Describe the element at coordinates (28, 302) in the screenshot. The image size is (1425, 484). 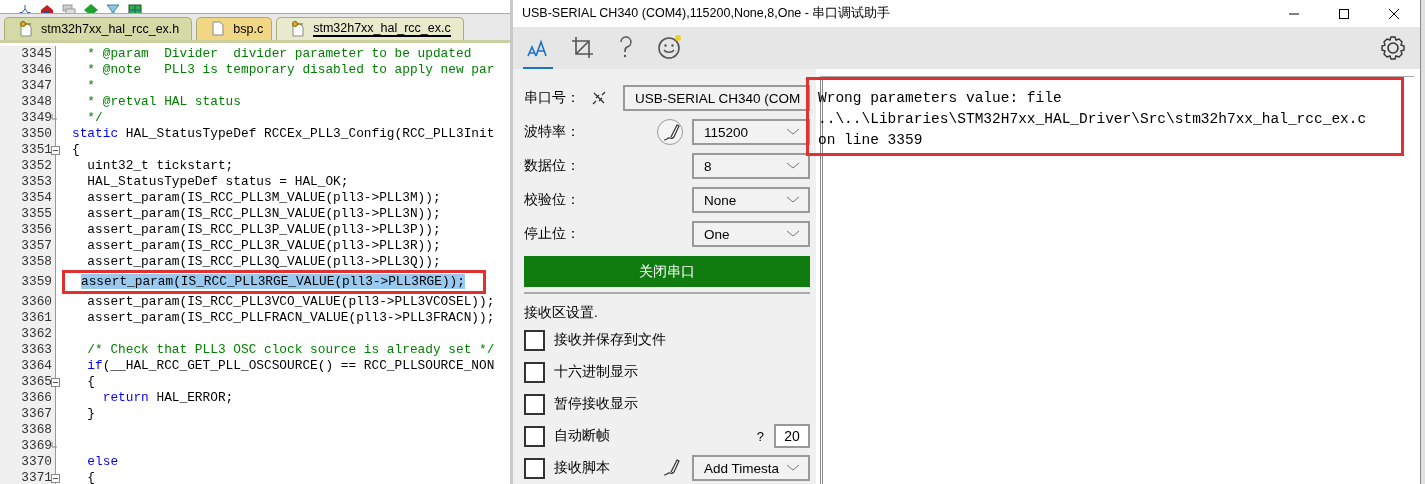
I see `line-number: 3360` at that location.